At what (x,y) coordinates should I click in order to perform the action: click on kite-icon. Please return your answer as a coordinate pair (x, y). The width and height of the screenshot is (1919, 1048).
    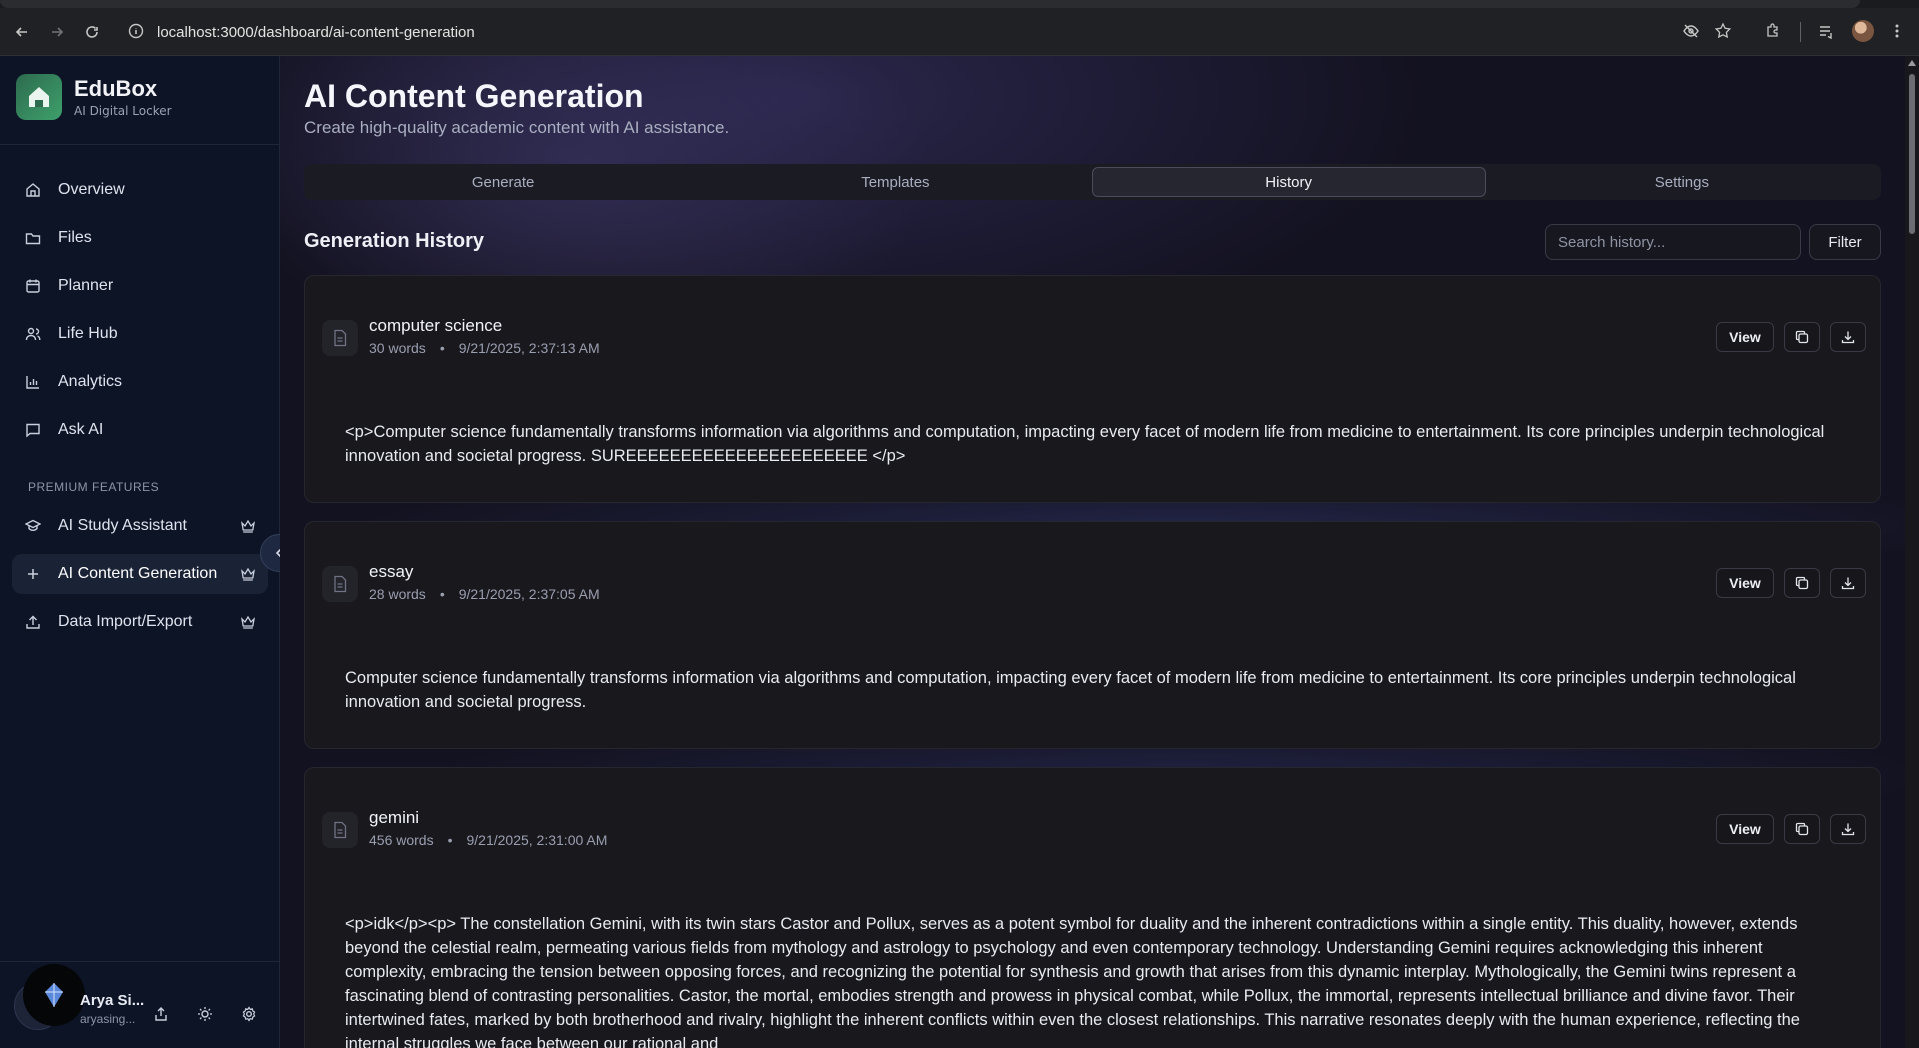
    Looking at the image, I should click on (54, 995).